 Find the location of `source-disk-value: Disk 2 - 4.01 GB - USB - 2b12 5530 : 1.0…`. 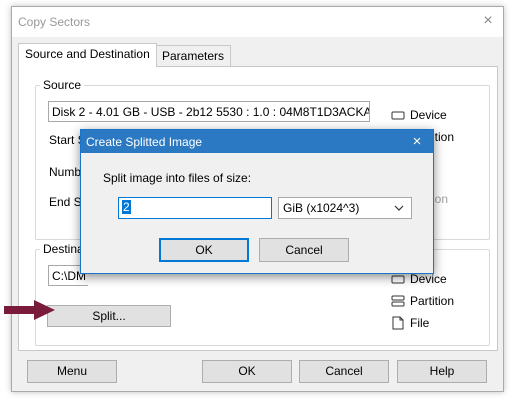

source-disk-value: Disk 2 - 4.01 GB - USB - 2b12 5530 : 1.0… is located at coordinates (211, 112).